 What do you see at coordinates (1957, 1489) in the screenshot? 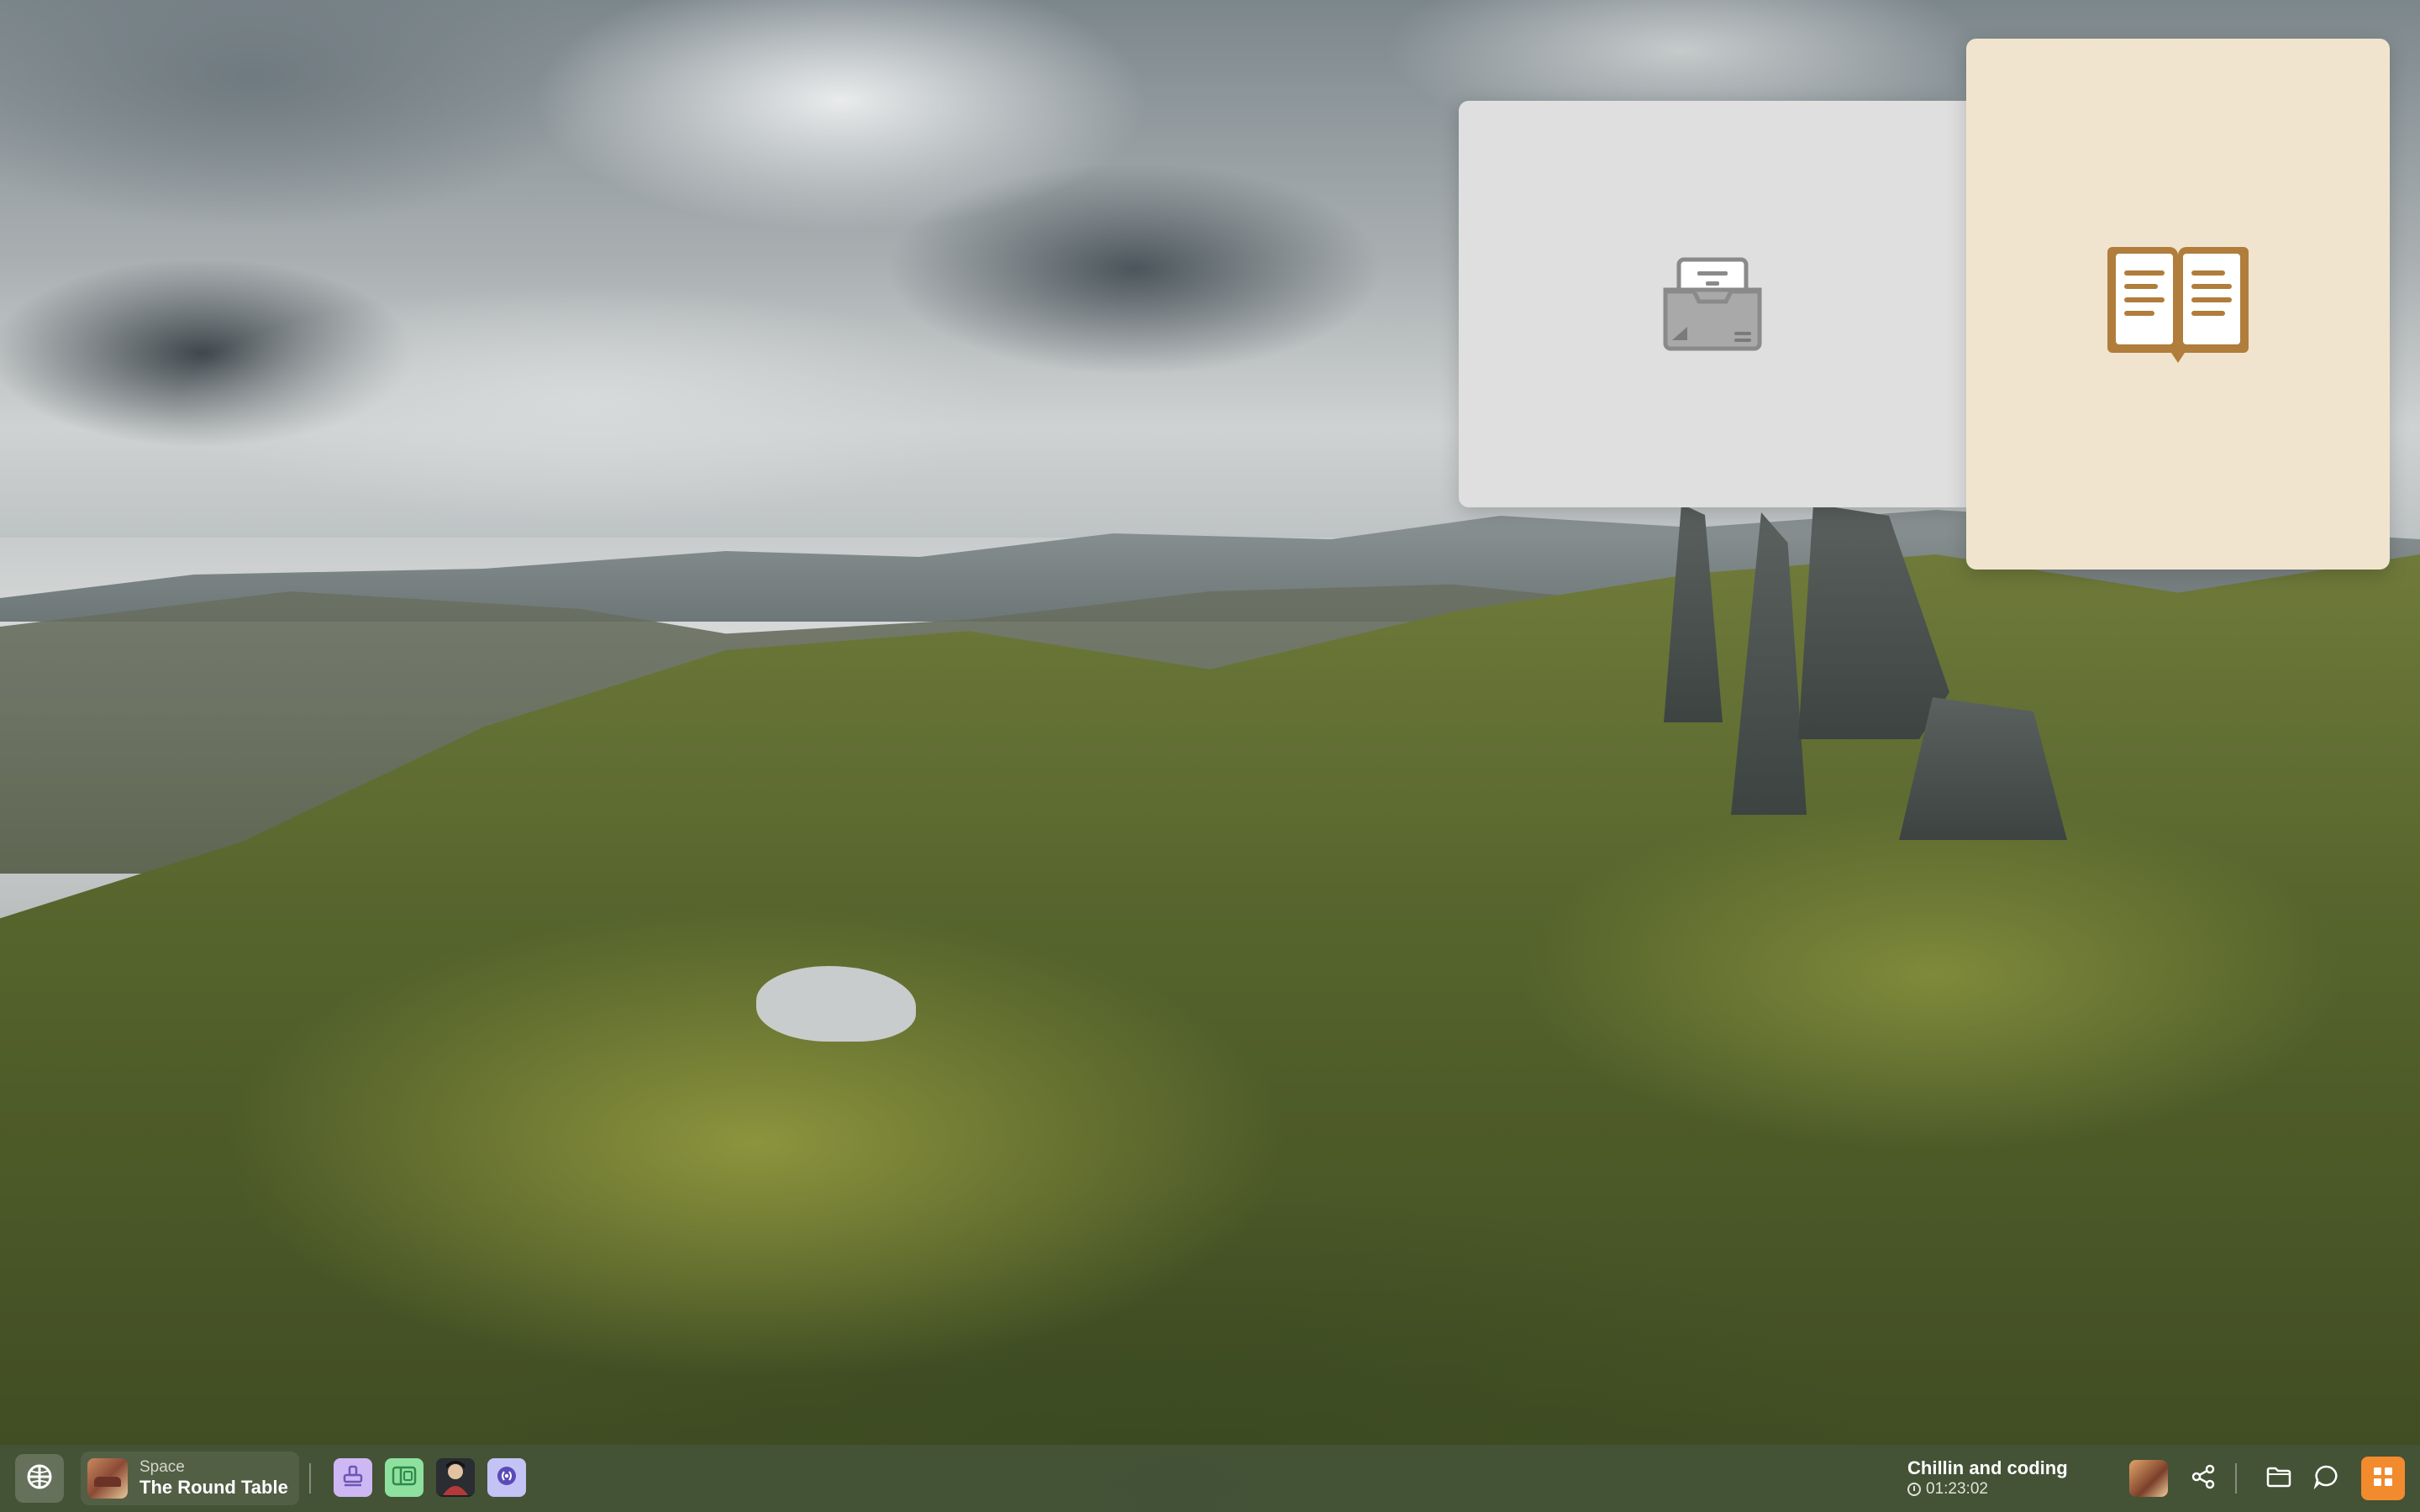
I see `elapsed-time-value: 01:23:02` at bounding box center [1957, 1489].